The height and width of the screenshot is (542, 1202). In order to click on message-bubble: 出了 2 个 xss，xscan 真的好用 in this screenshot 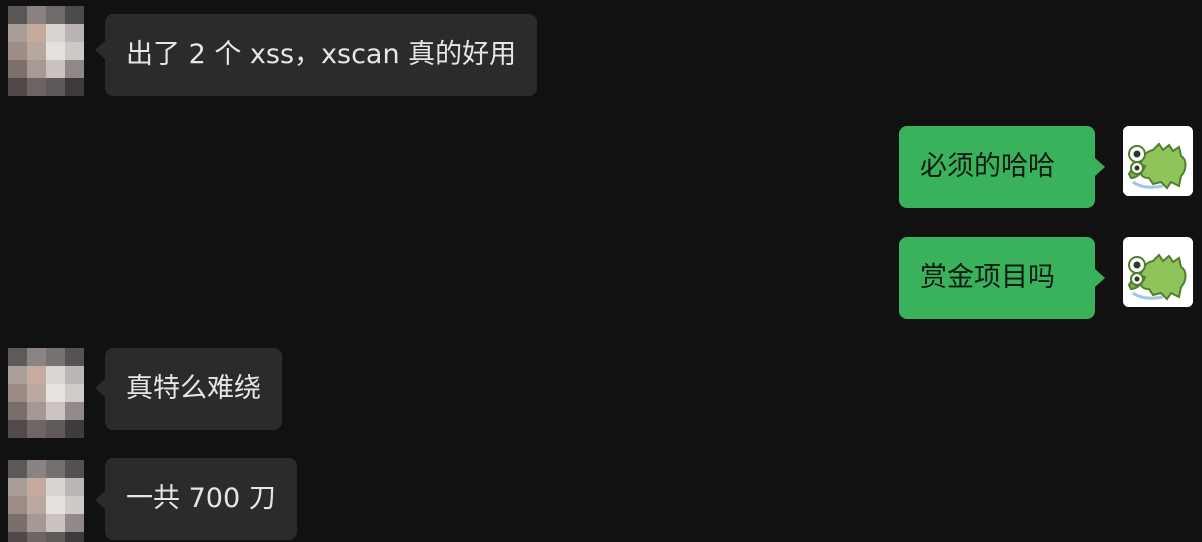, I will do `click(321, 55)`.